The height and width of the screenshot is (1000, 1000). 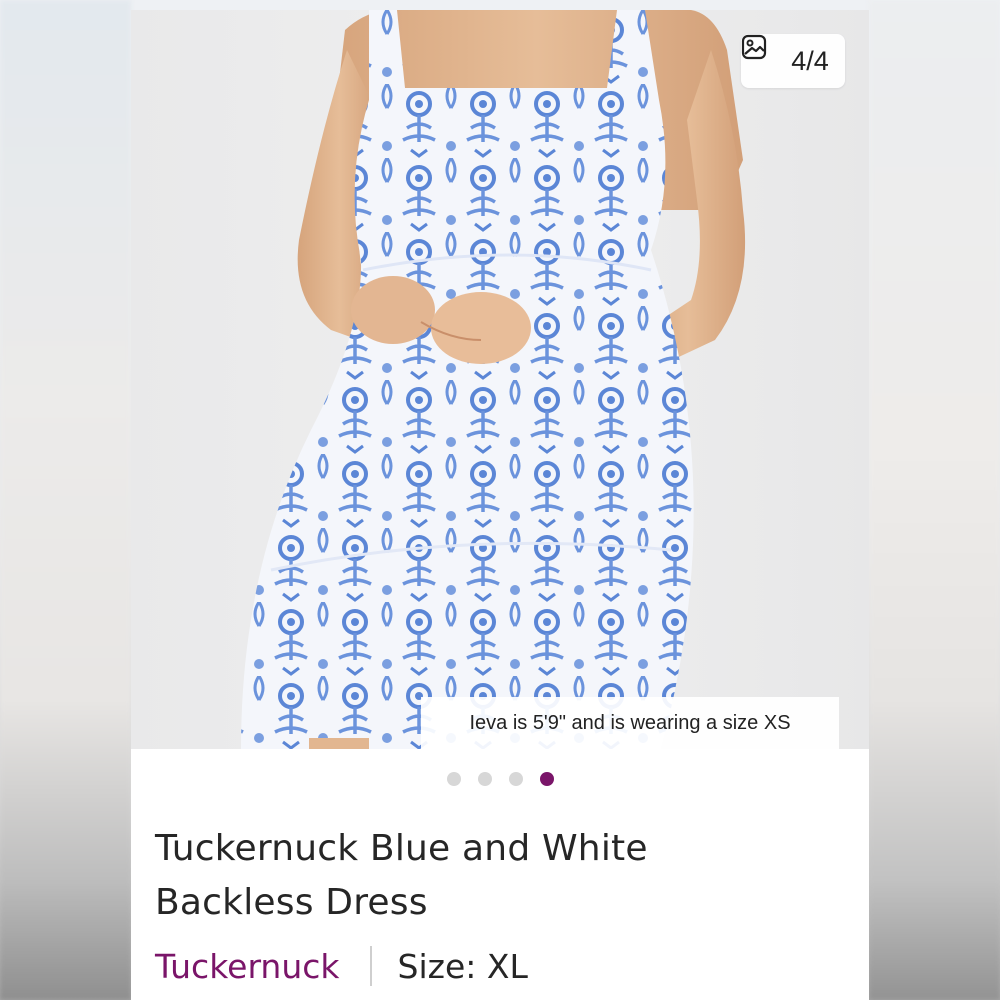 What do you see at coordinates (341, 966) in the screenshot?
I see `listing-meta: Tuckernuck Size: XL` at bounding box center [341, 966].